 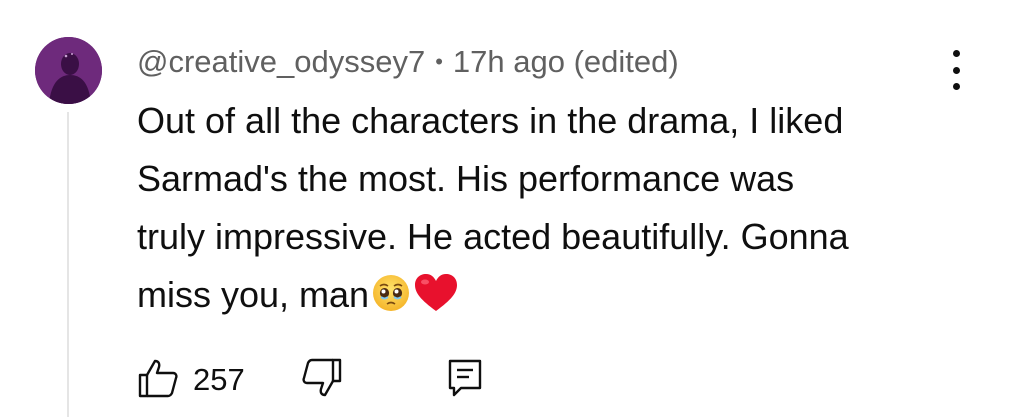 What do you see at coordinates (191, 380) in the screenshot?
I see `like-button: 257` at bounding box center [191, 380].